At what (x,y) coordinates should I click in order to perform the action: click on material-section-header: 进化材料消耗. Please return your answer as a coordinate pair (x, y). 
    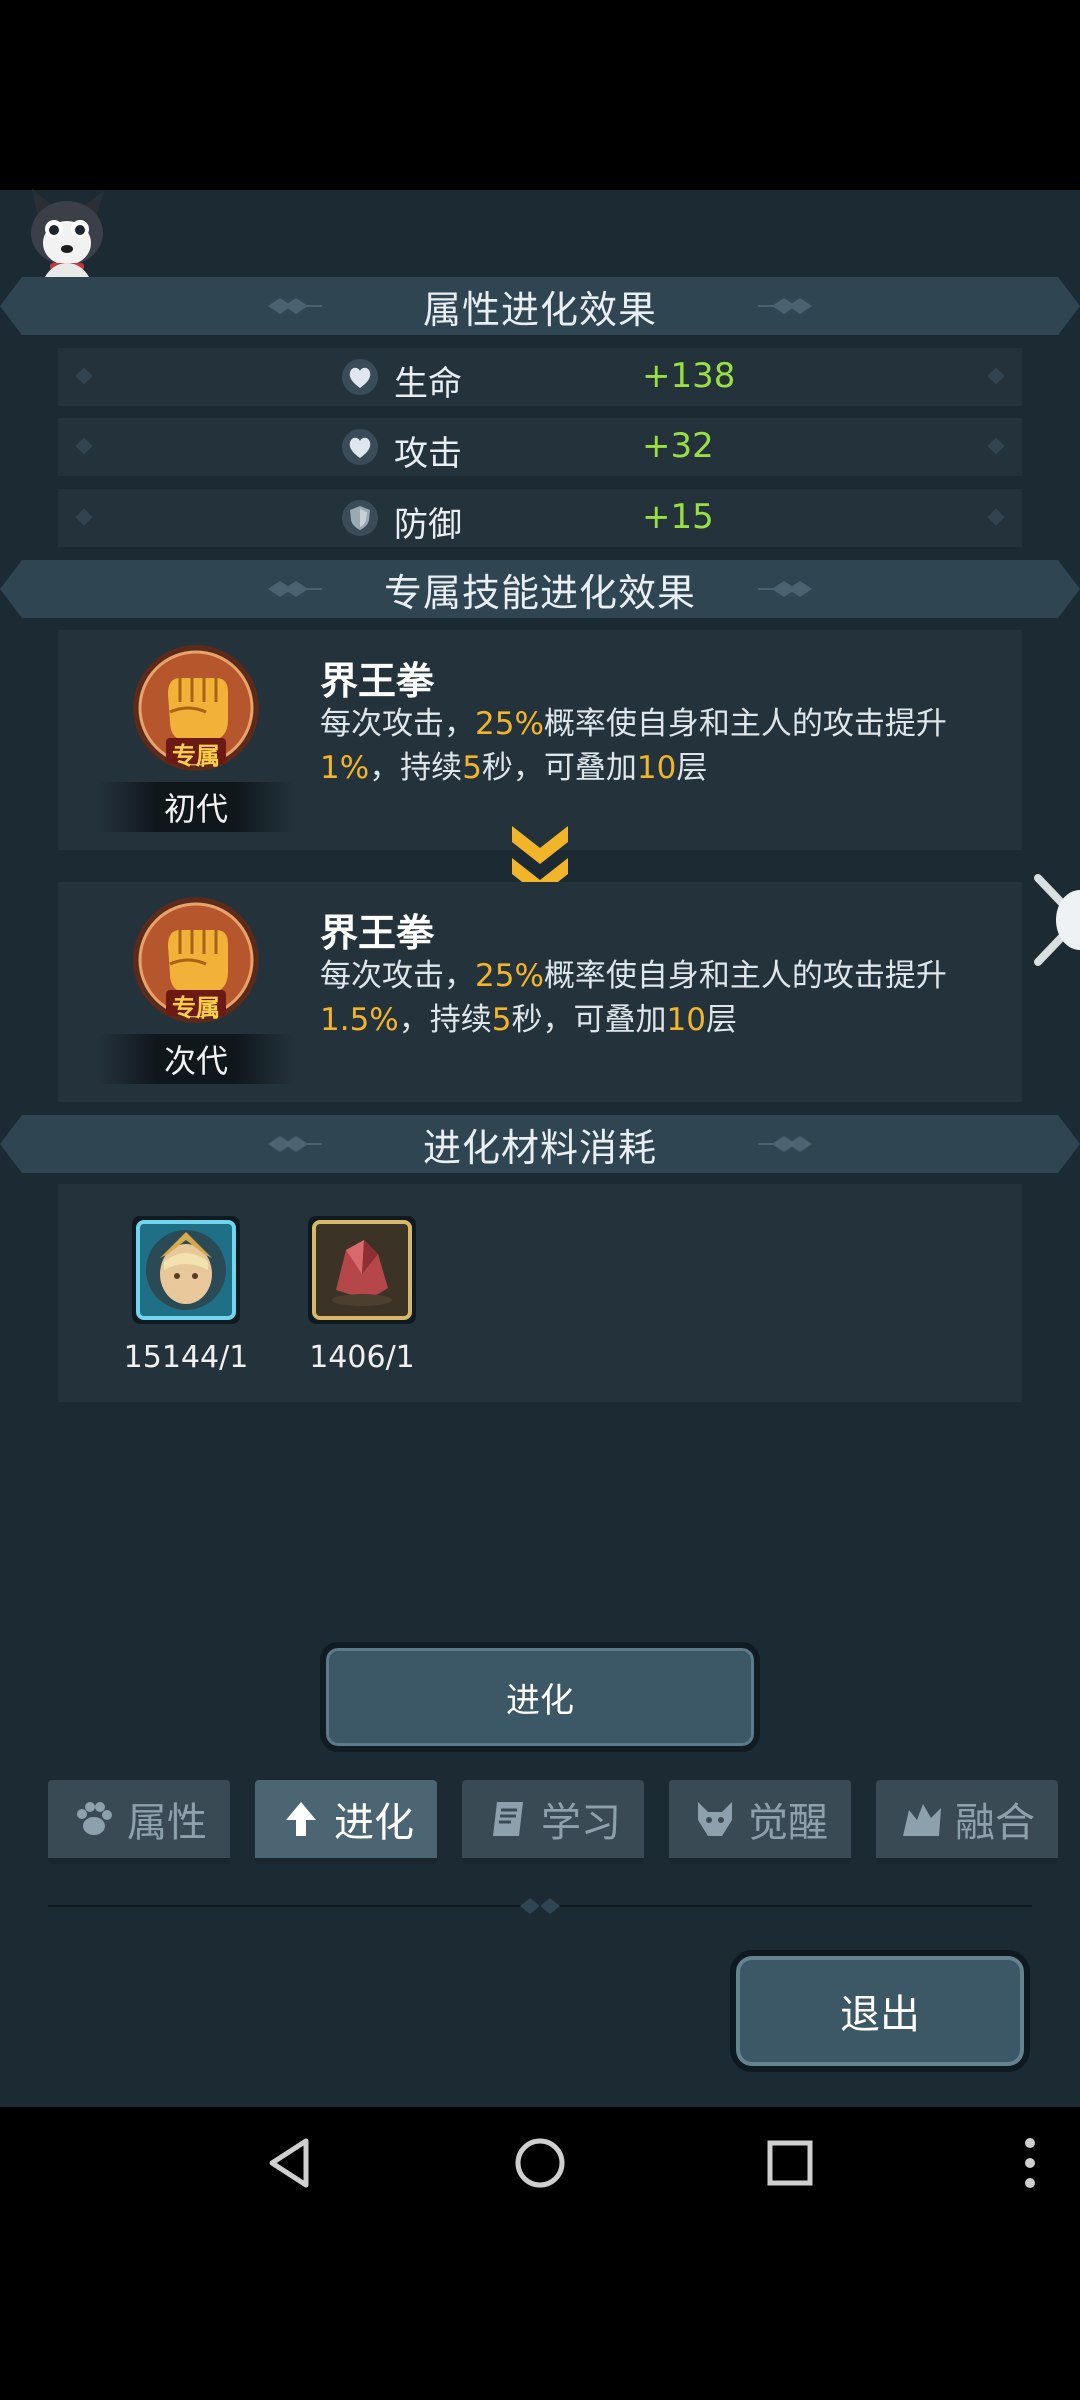
    Looking at the image, I should click on (540, 1144).